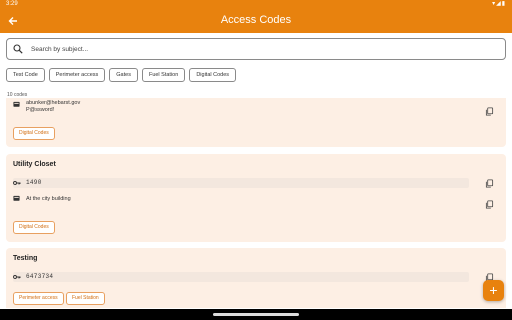 Image resolution: width=512 pixels, height=320 pixels. Describe the element at coordinates (53, 103) in the screenshot. I see `username-text: abunker@hebarst.gov` at that location.